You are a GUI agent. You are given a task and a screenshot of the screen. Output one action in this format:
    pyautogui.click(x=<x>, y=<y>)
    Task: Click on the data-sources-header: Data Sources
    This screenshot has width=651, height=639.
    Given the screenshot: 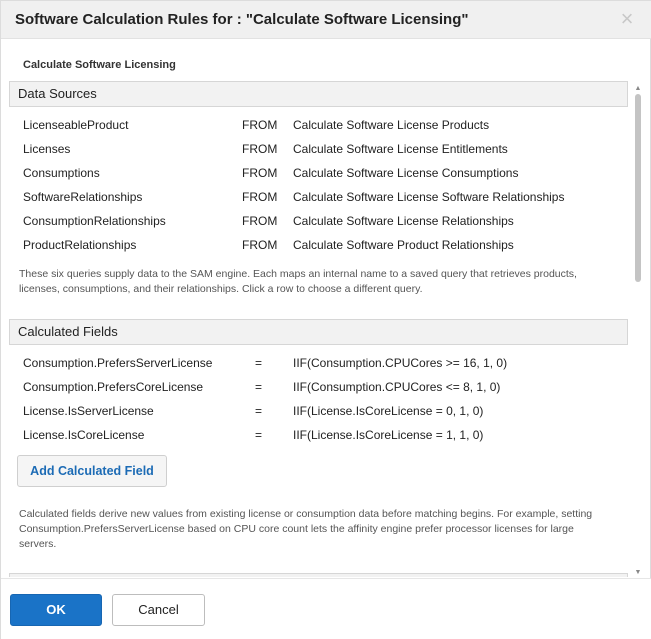 What is the action you would take?
    pyautogui.click(x=318, y=94)
    